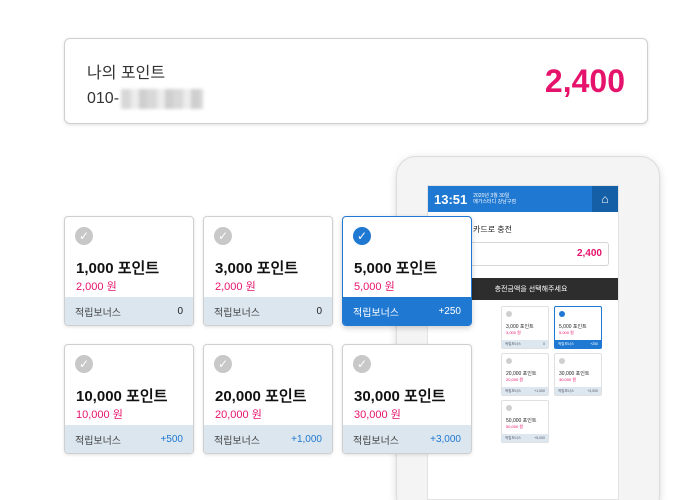  Describe the element at coordinates (407, 311) in the screenshot. I see `option-bonus: 적립보너스 +250` at that location.